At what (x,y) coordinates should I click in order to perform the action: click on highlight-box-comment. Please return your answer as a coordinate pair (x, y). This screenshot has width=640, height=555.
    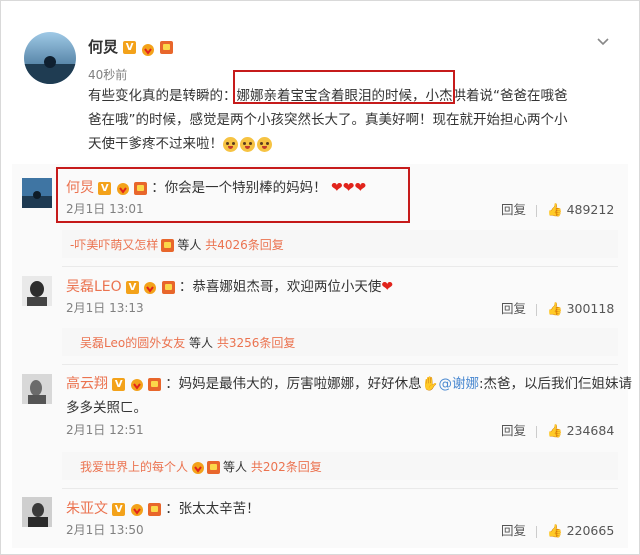
    Looking at the image, I should click on (233, 195).